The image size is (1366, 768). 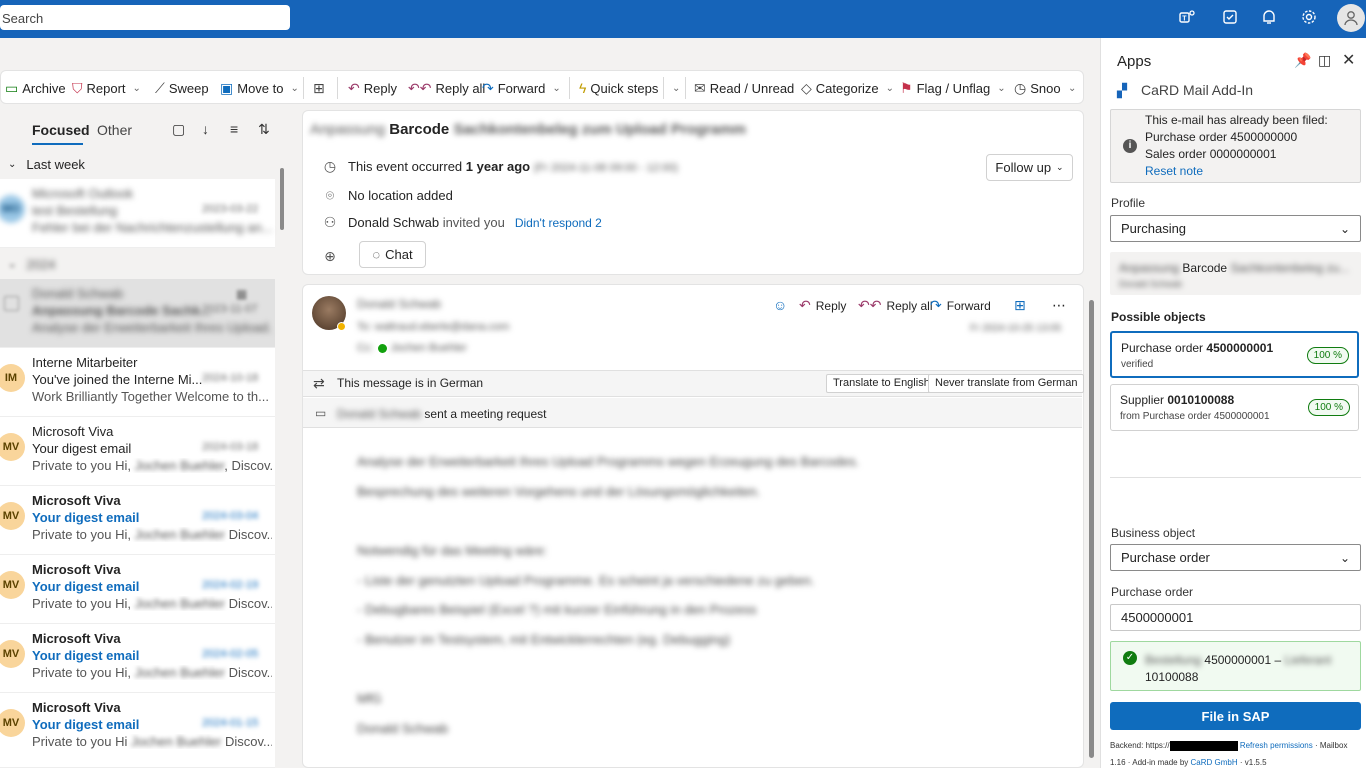 I want to click on chat-button: ◌ Chat, so click(x=392, y=254).